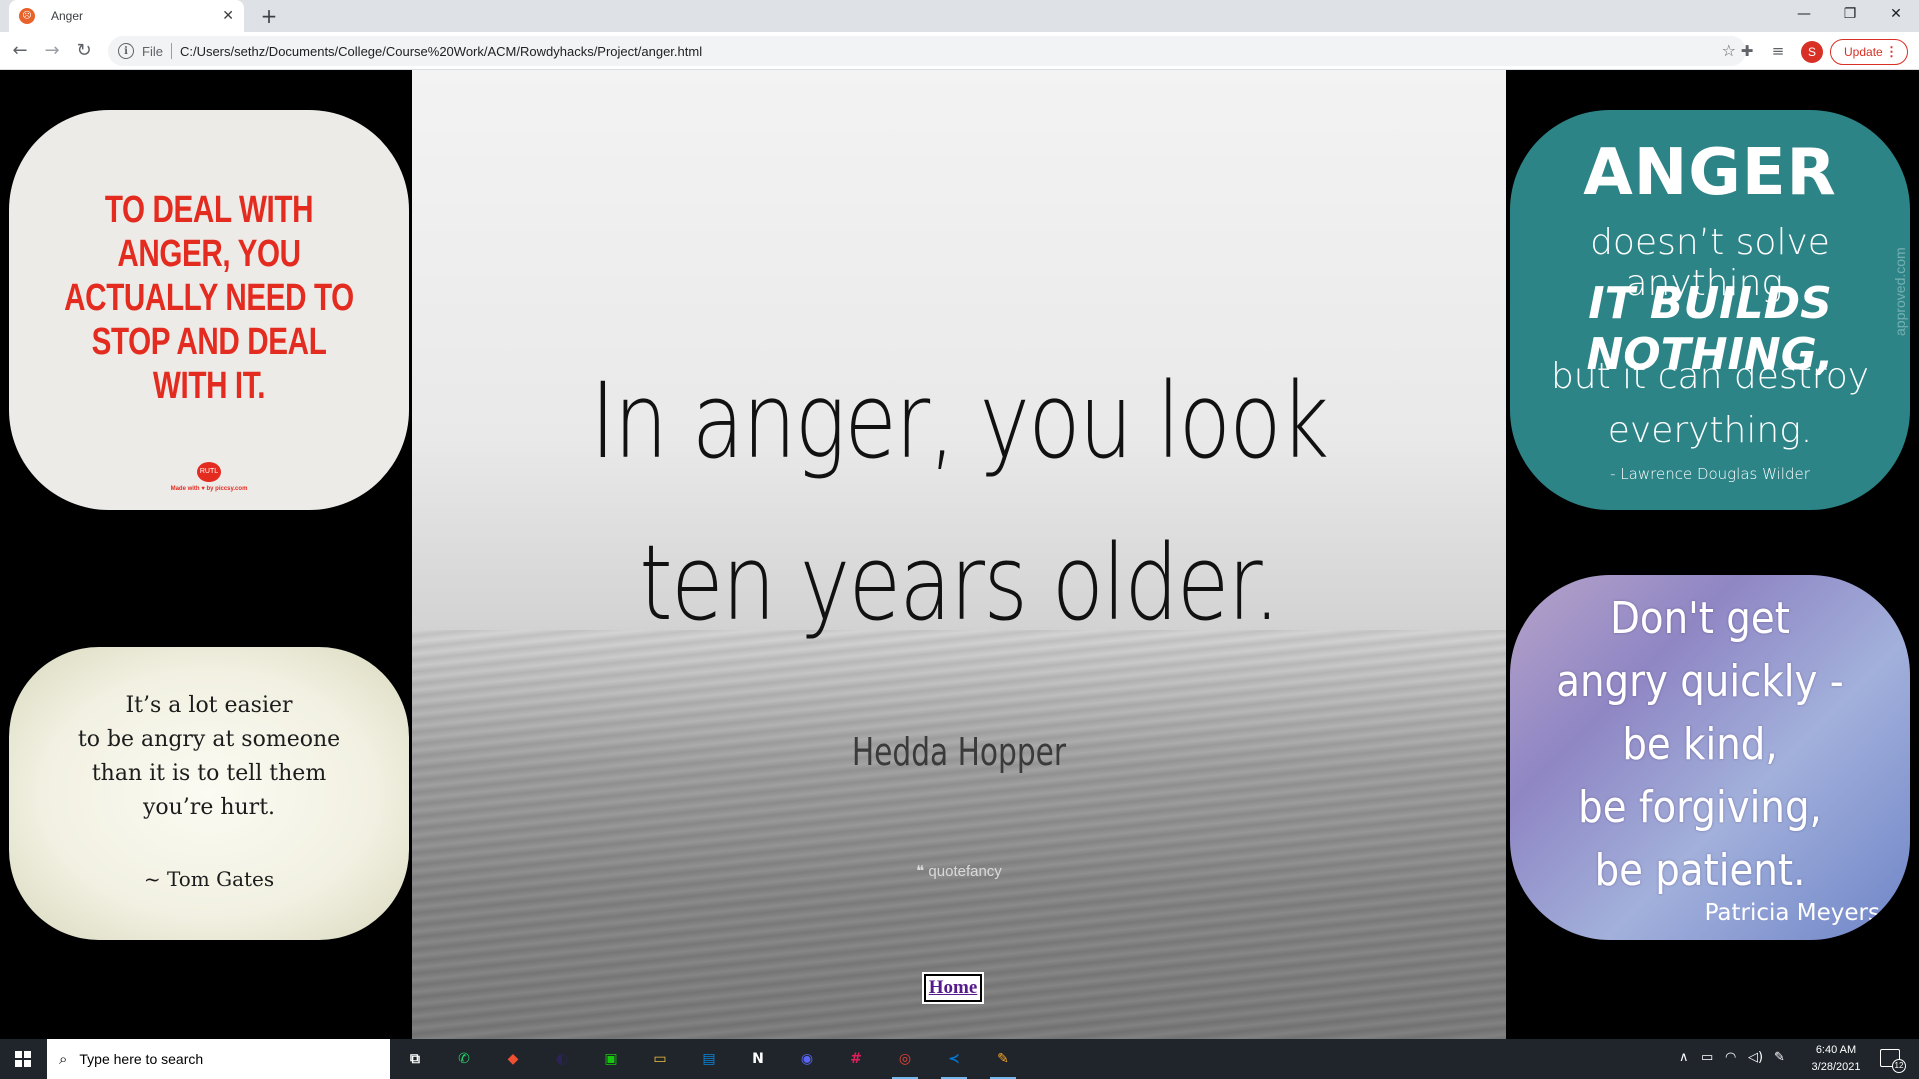 This screenshot has height=1079, width=1919. What do you see at coordinates (959, 421) in the screenshot?
I see `center-quote-line: In anger, you look` at bounding box center [959, 421].